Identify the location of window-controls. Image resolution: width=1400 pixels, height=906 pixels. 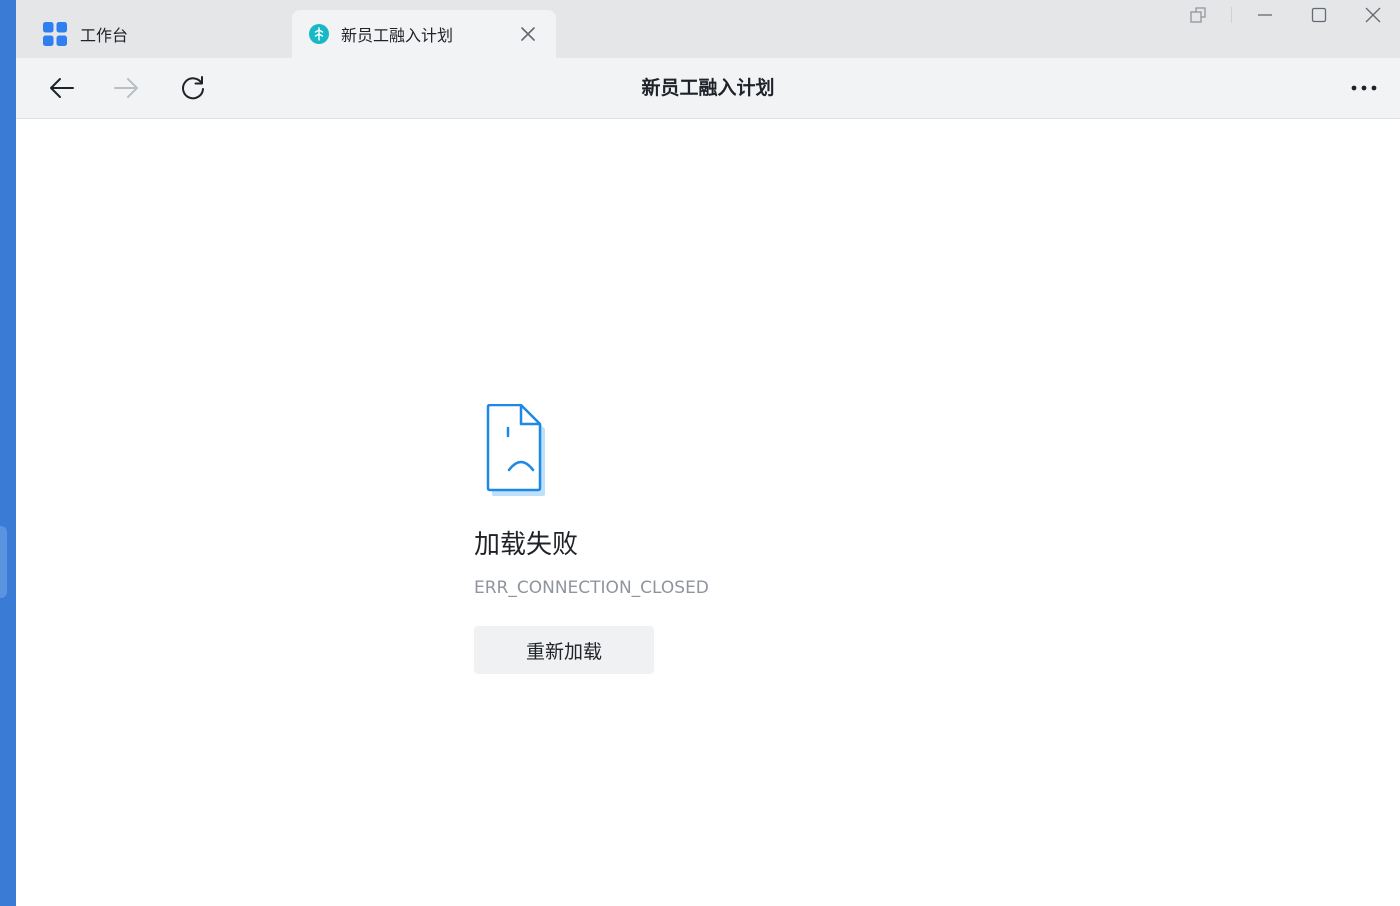
(1285, 15).